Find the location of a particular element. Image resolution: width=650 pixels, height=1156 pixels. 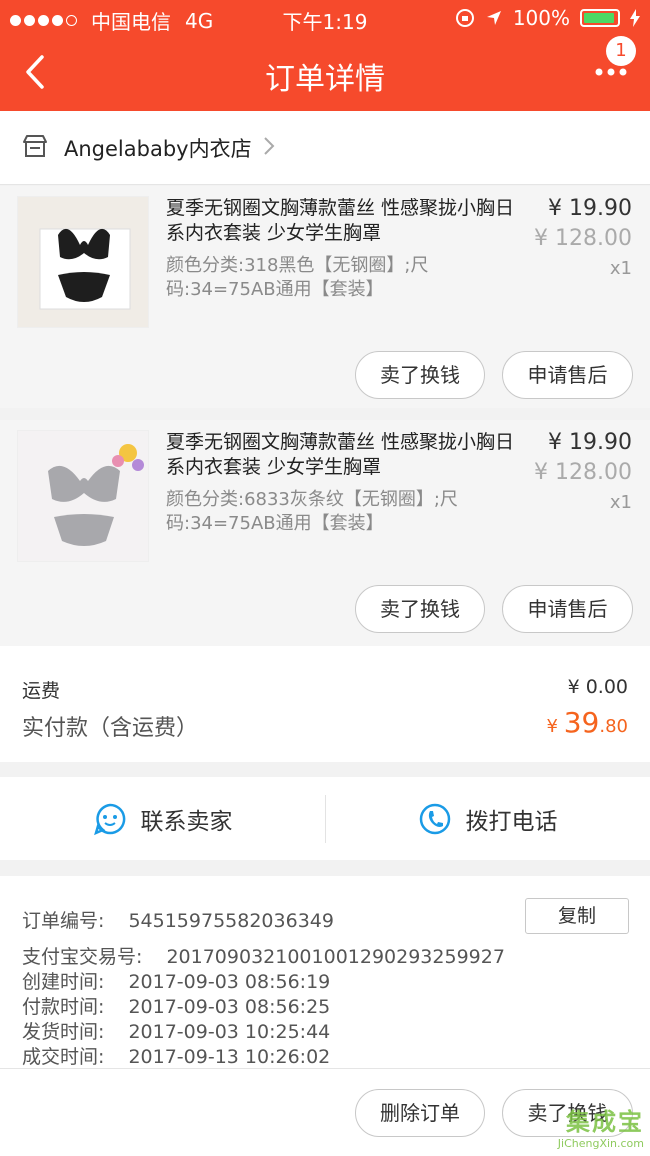

paid-time-row: 付款时间: 2017-09-03 08:56:25 is located at coordinates (176, 1005).